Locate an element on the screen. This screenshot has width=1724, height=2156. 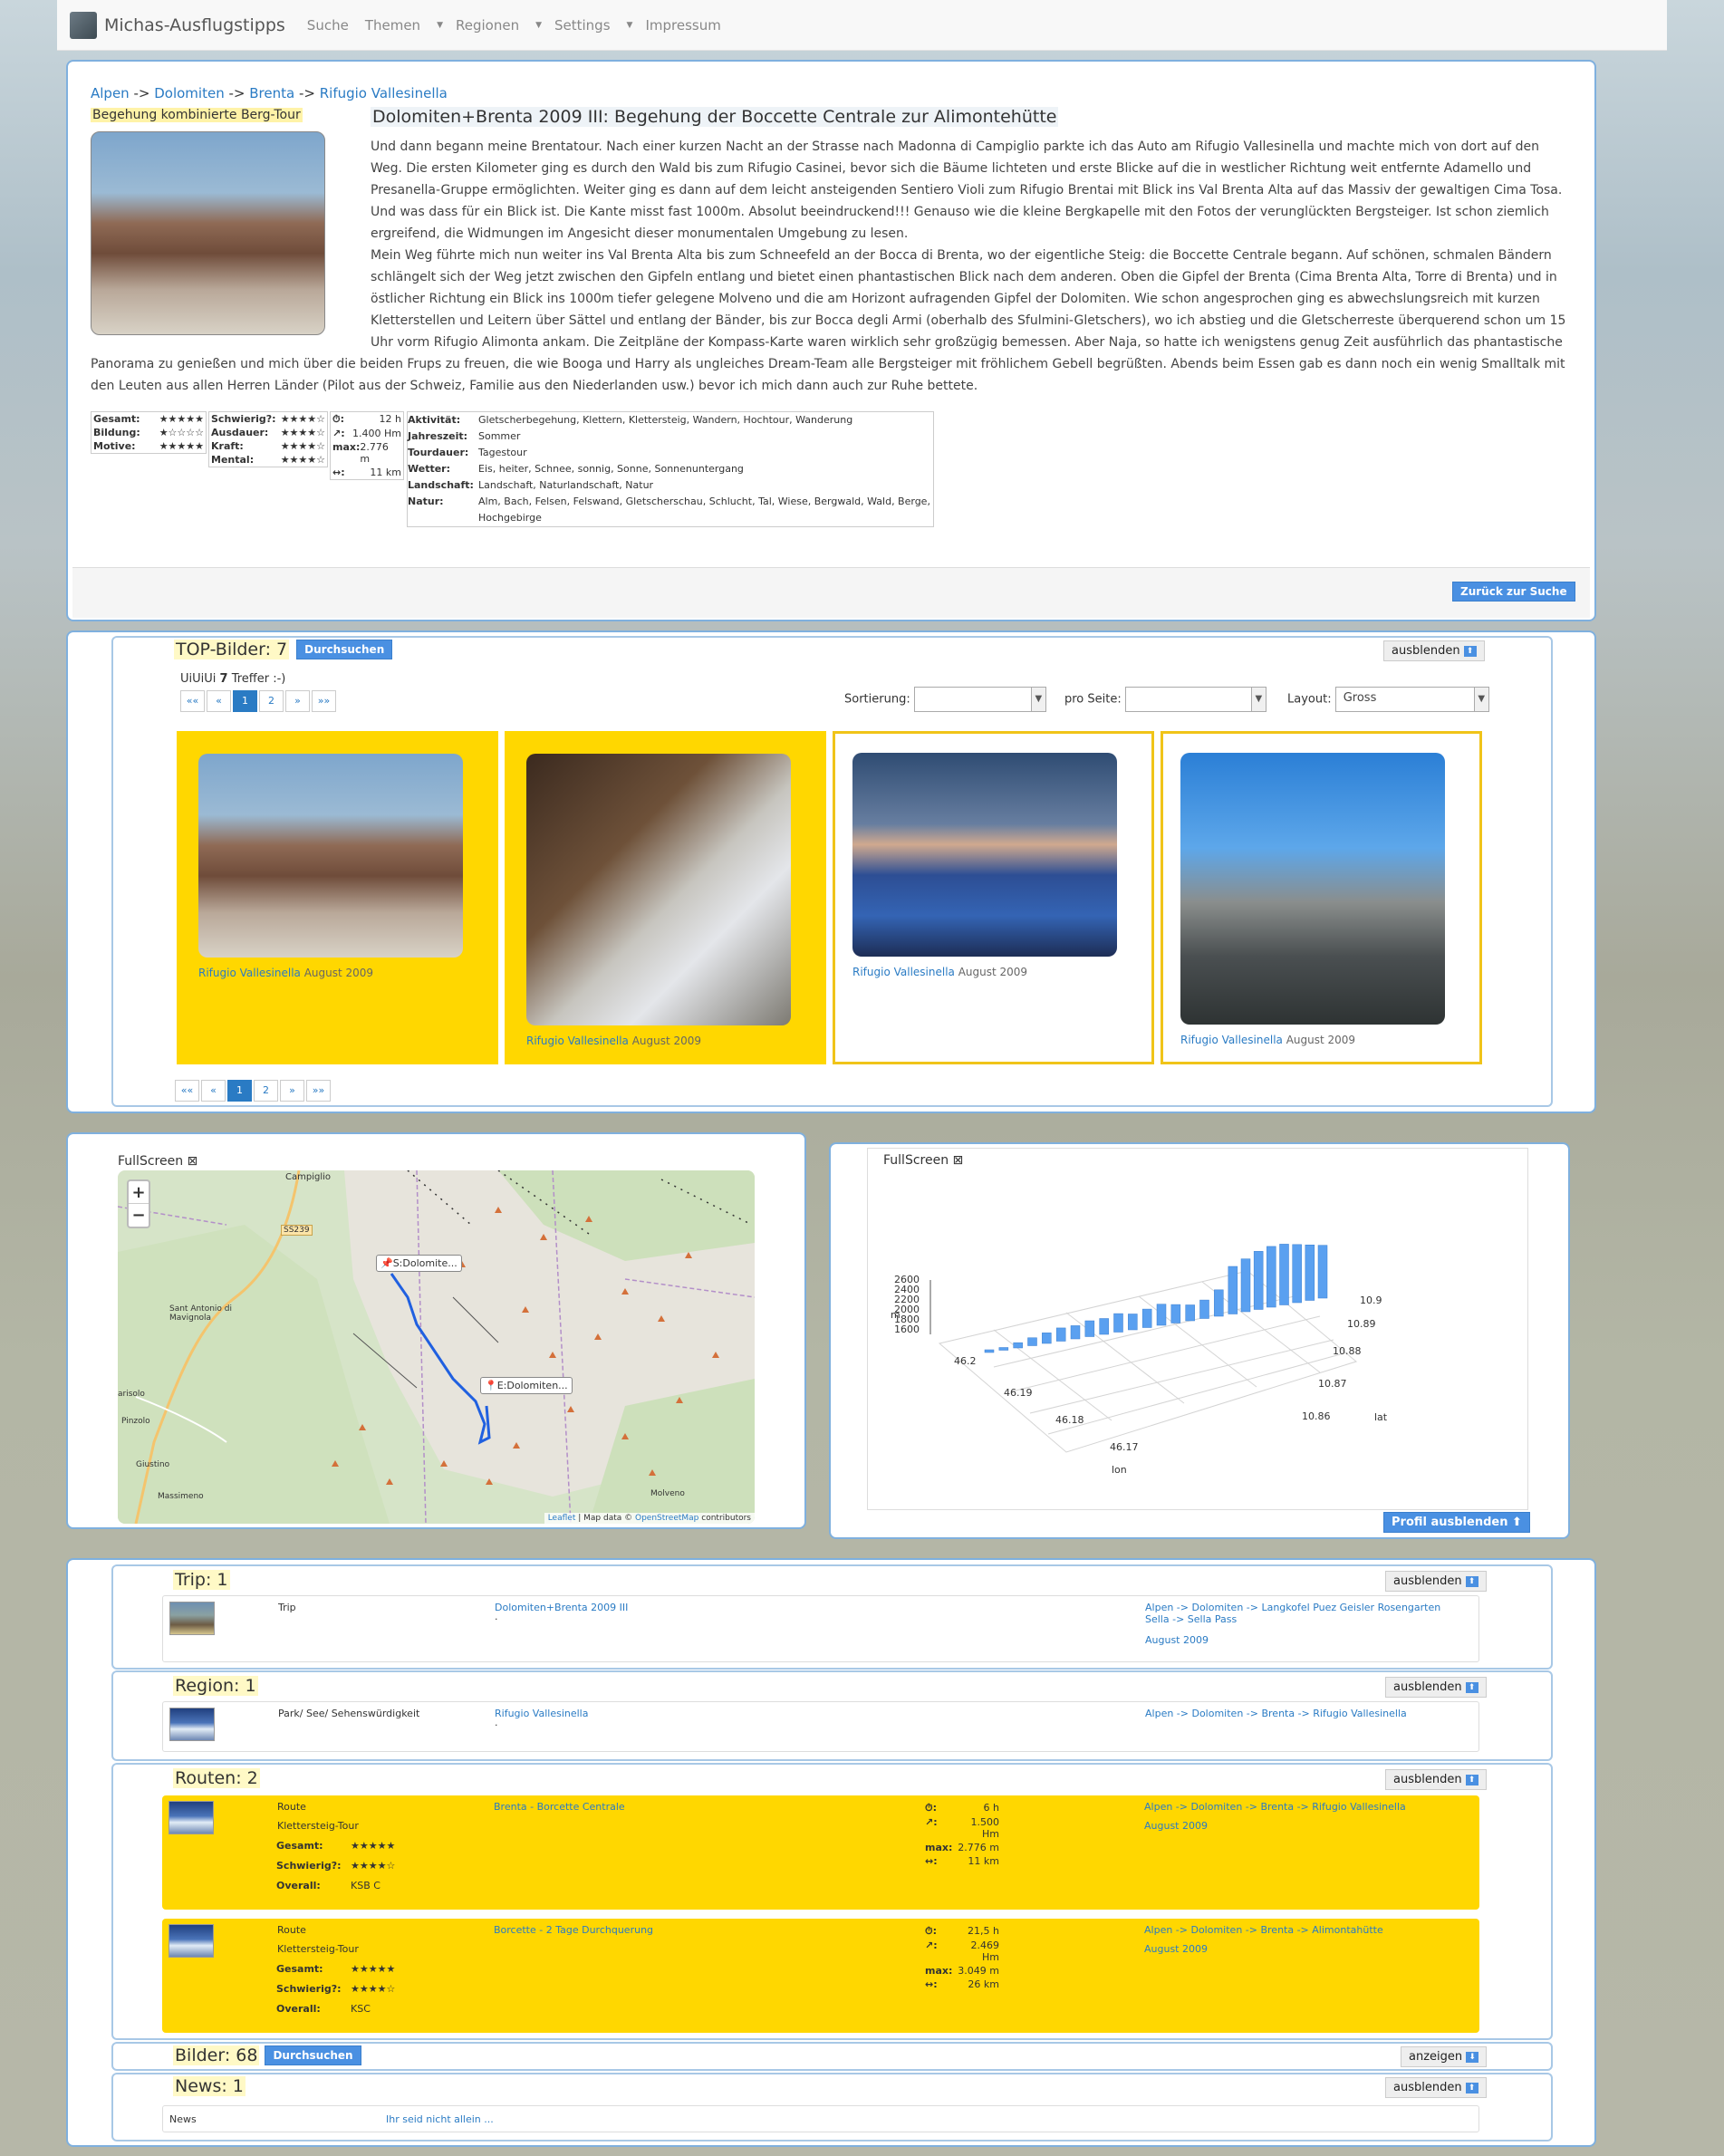
routes-hide-button: ausblenden ⬆ is located at coordinates (1436, 1780).